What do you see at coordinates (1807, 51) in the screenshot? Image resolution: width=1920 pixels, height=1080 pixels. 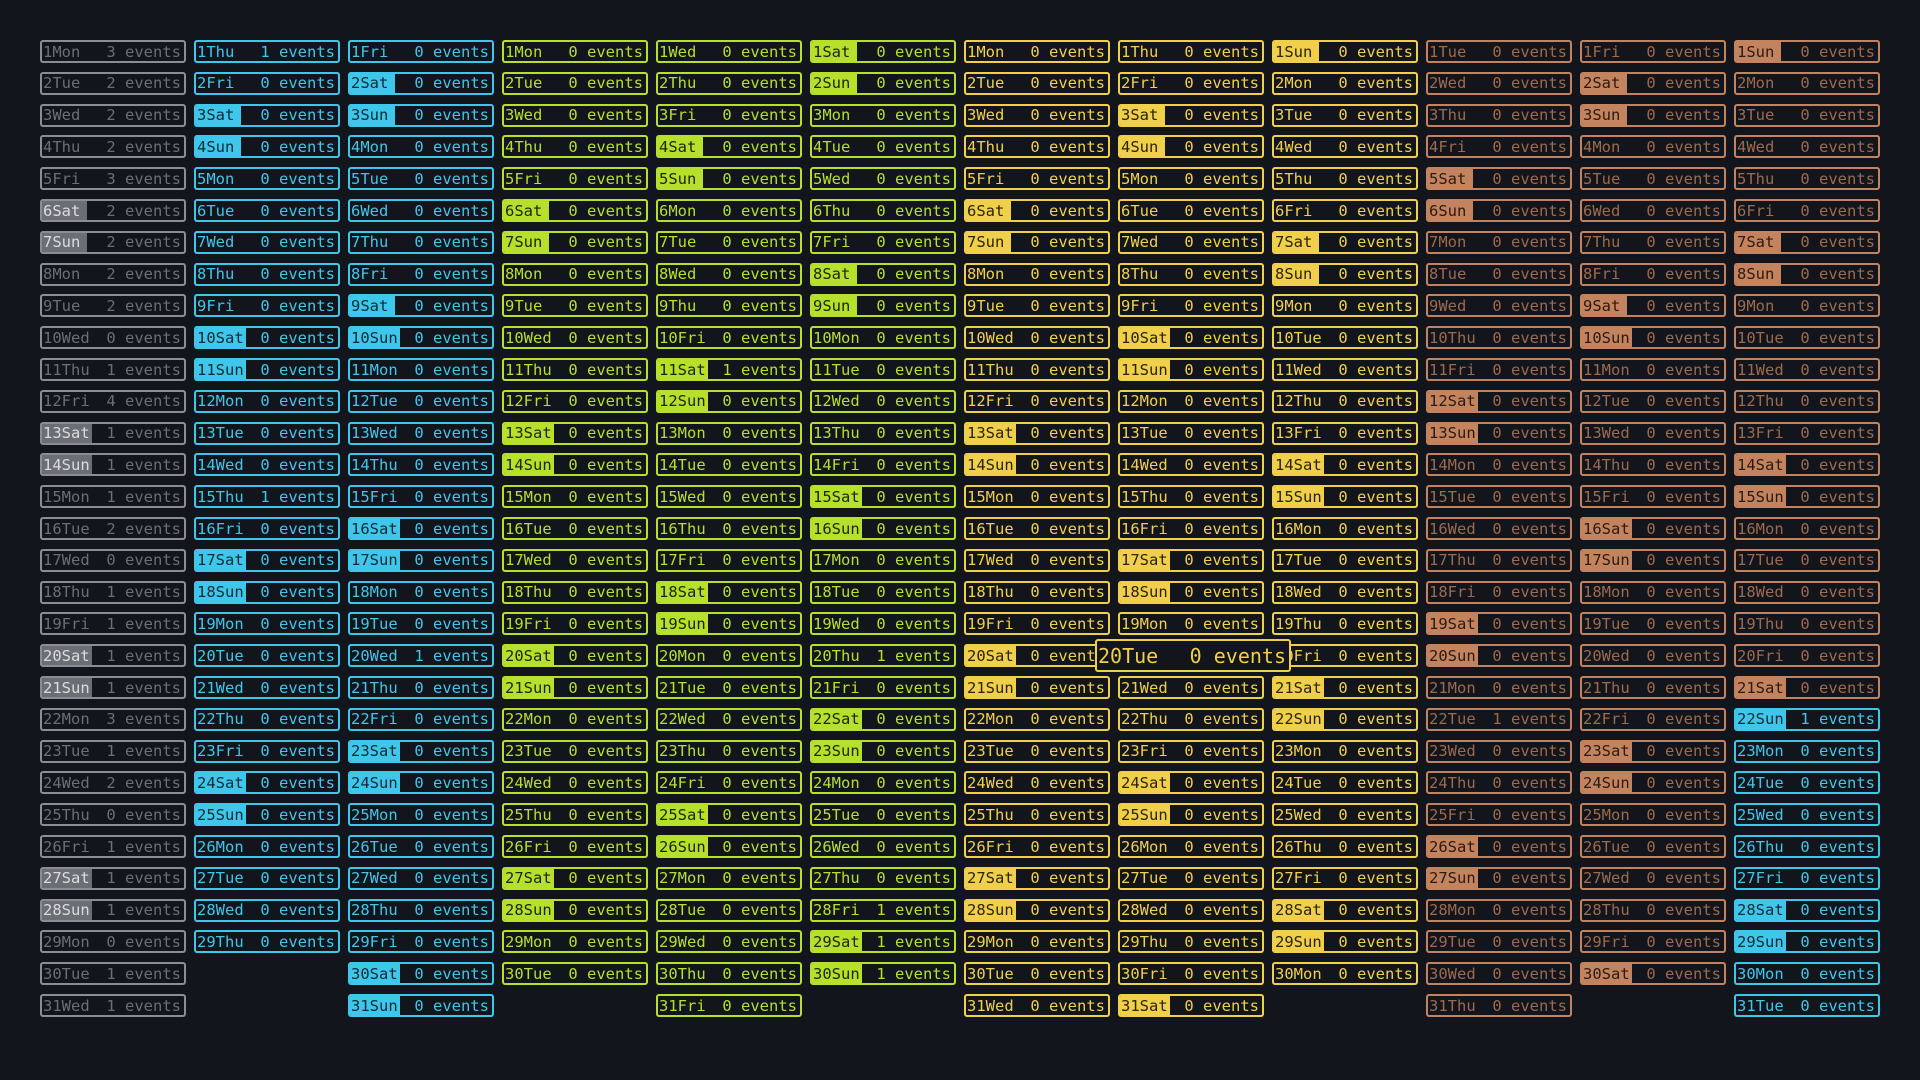 I see `day-cell: 1Sun 0 events` at bounding box center [1807, 51].